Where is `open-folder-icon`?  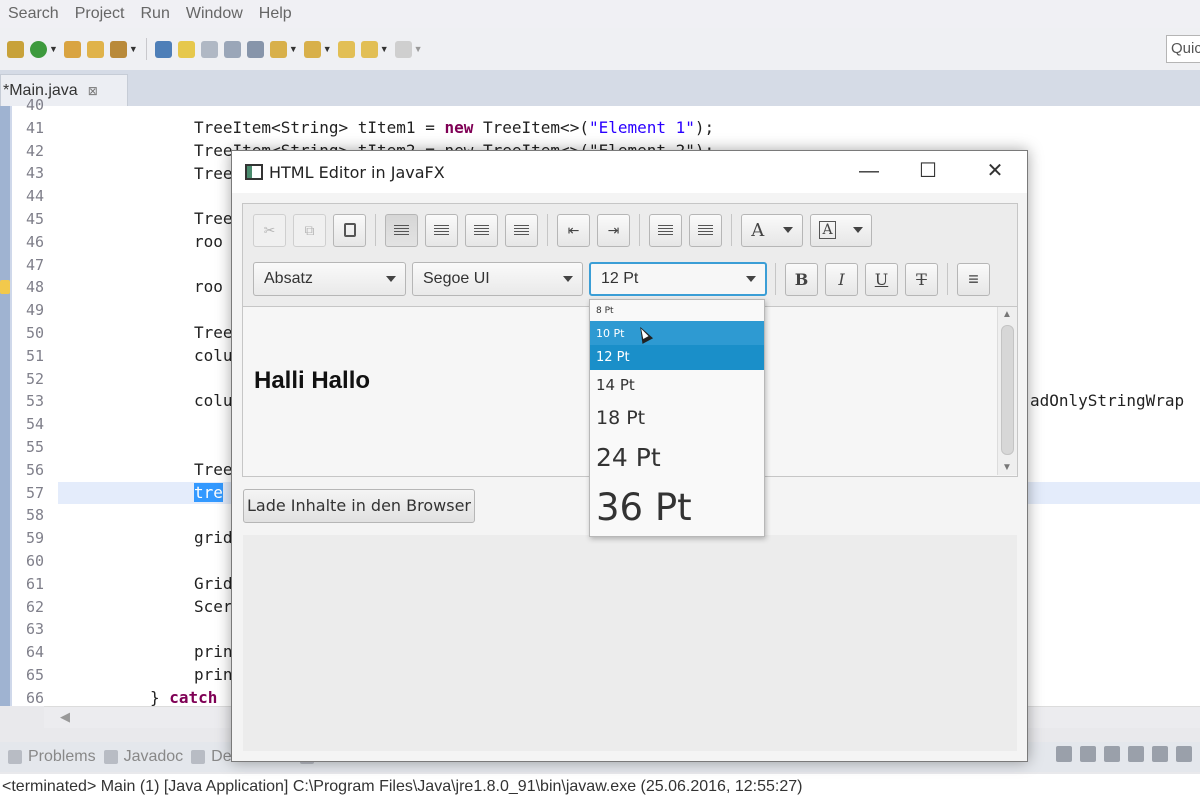 open-folder-icon is located at coordinates (95, 49).